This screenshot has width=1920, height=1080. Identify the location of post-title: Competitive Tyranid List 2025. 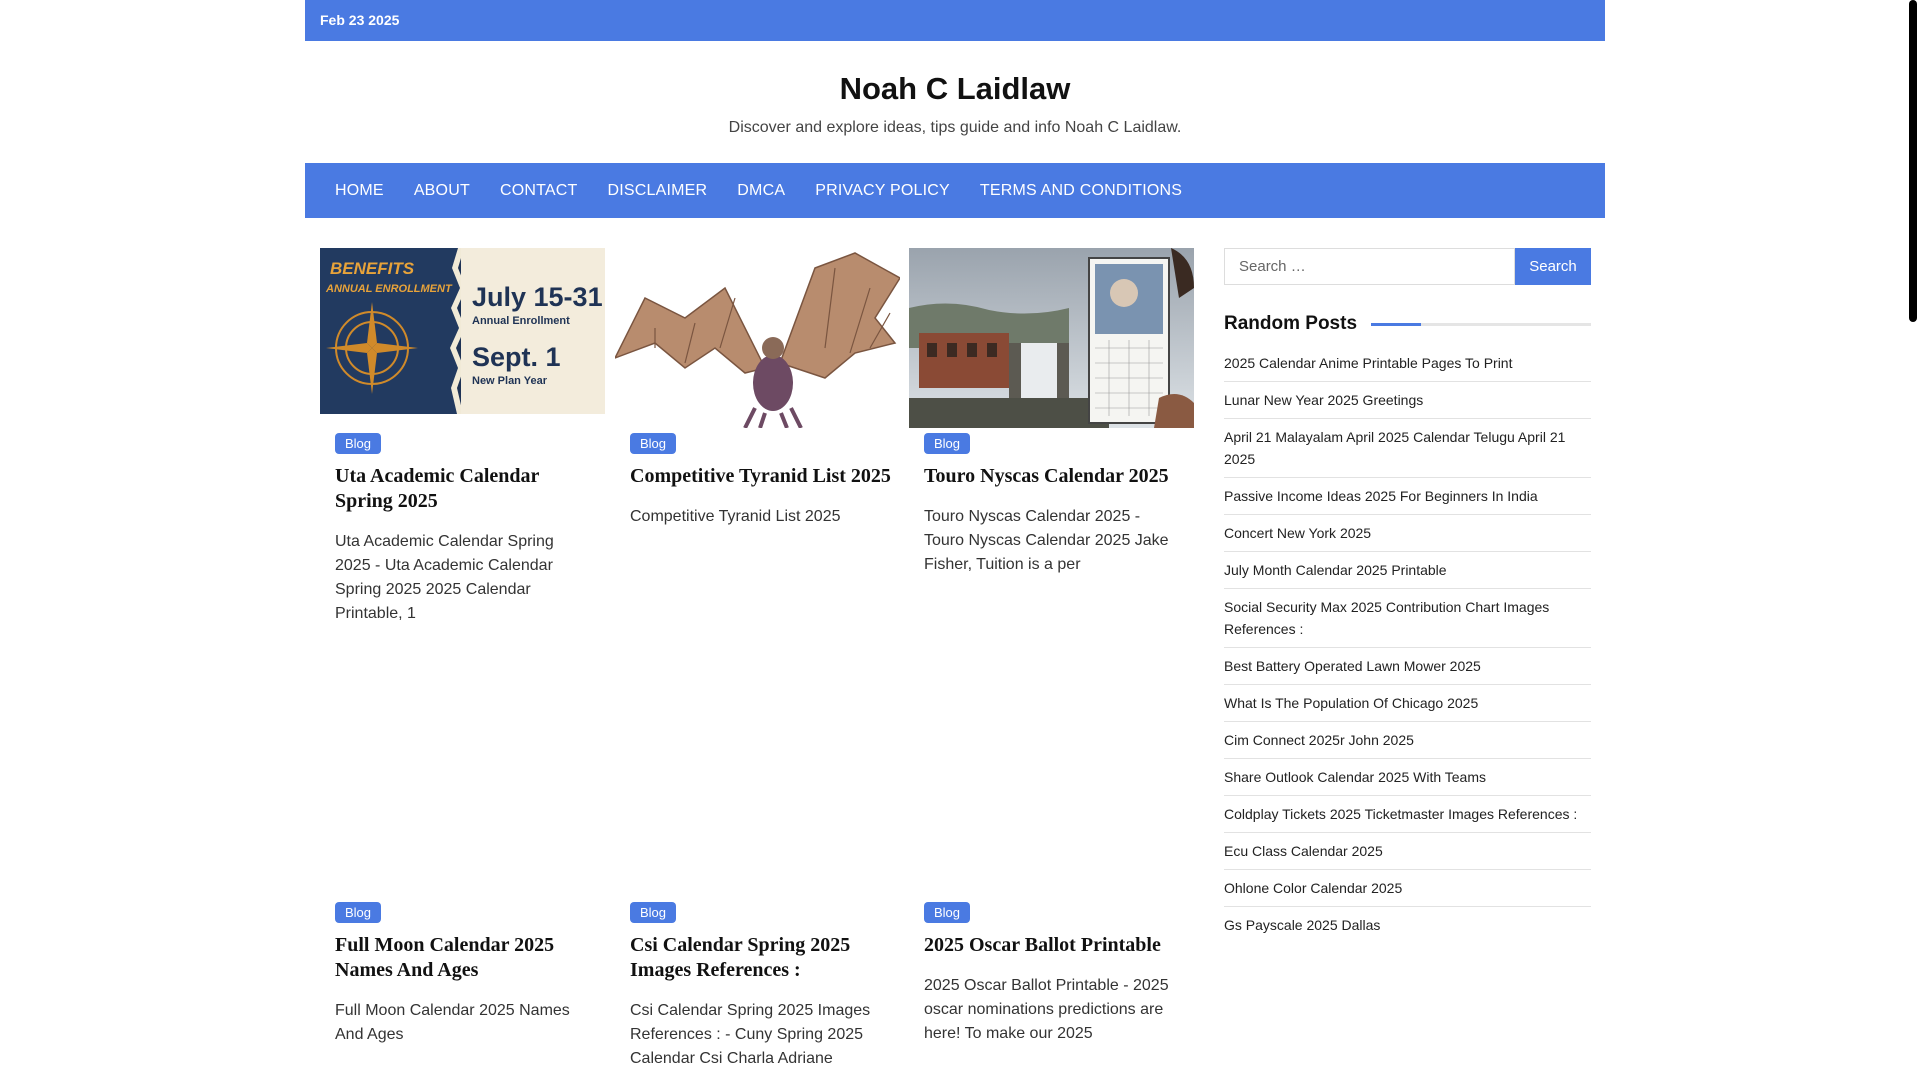
(765, 476).